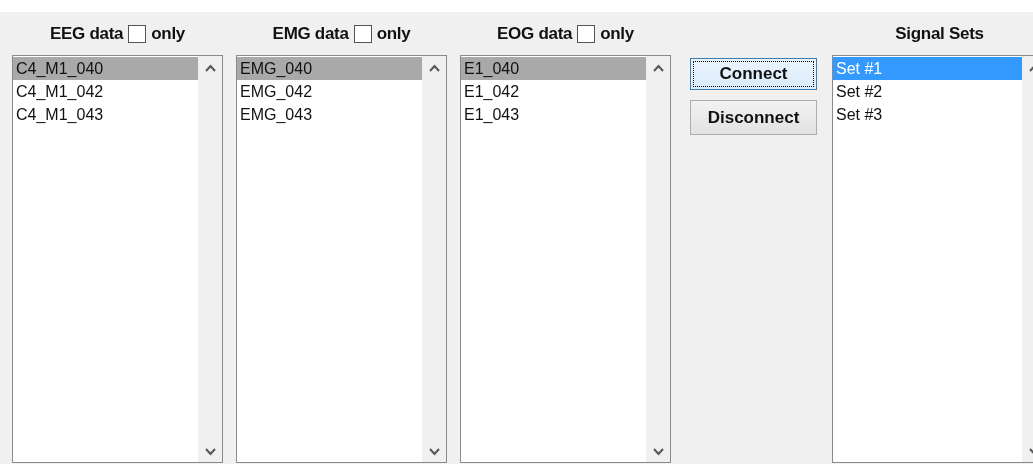  Describe the element at coordinates (753, 117) in the screenshot. I see `disconnect-button: Disconnect` at that location.